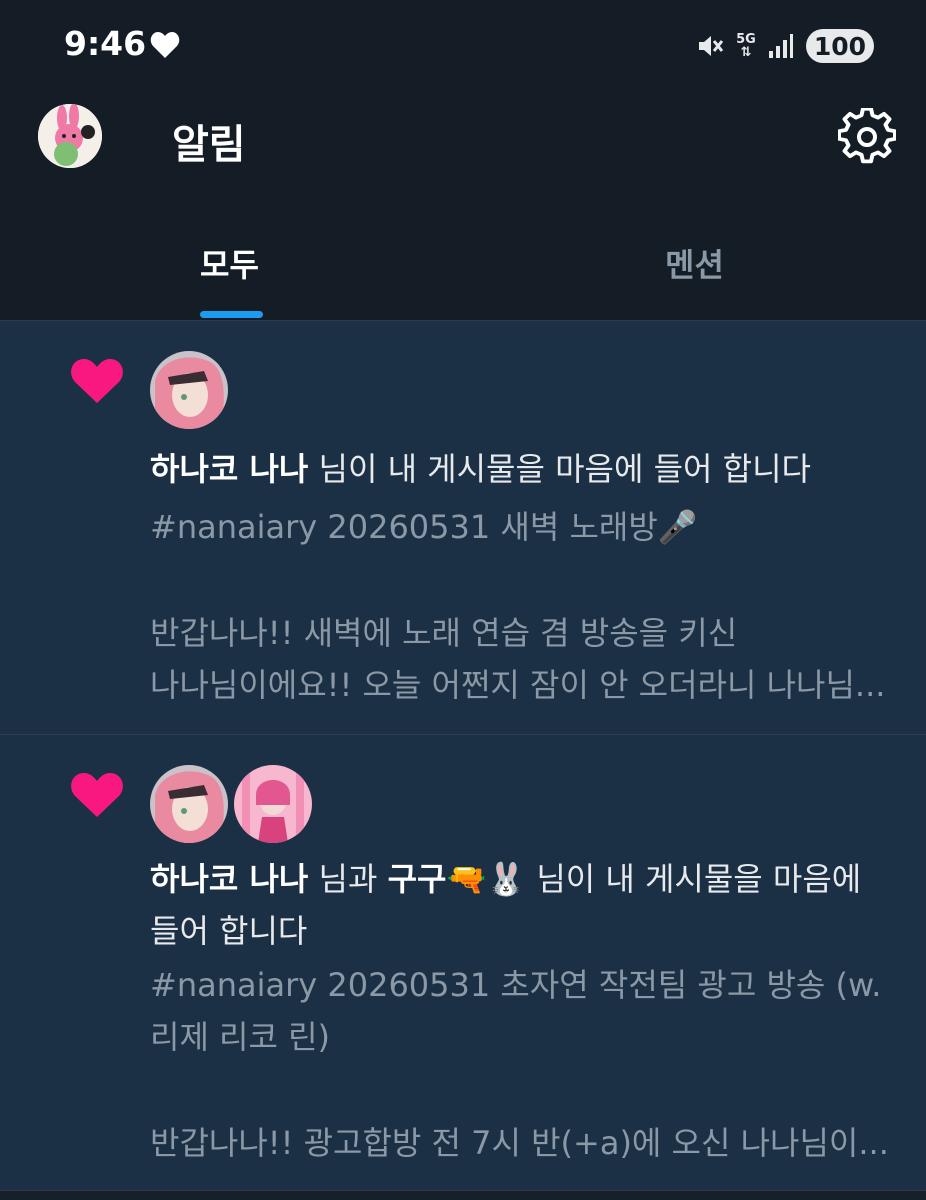 This screenshot has height=1200, width=926. Describe the element at coordinates (209, 145) in the screenshot. I see `page-title: 알림` at that location.